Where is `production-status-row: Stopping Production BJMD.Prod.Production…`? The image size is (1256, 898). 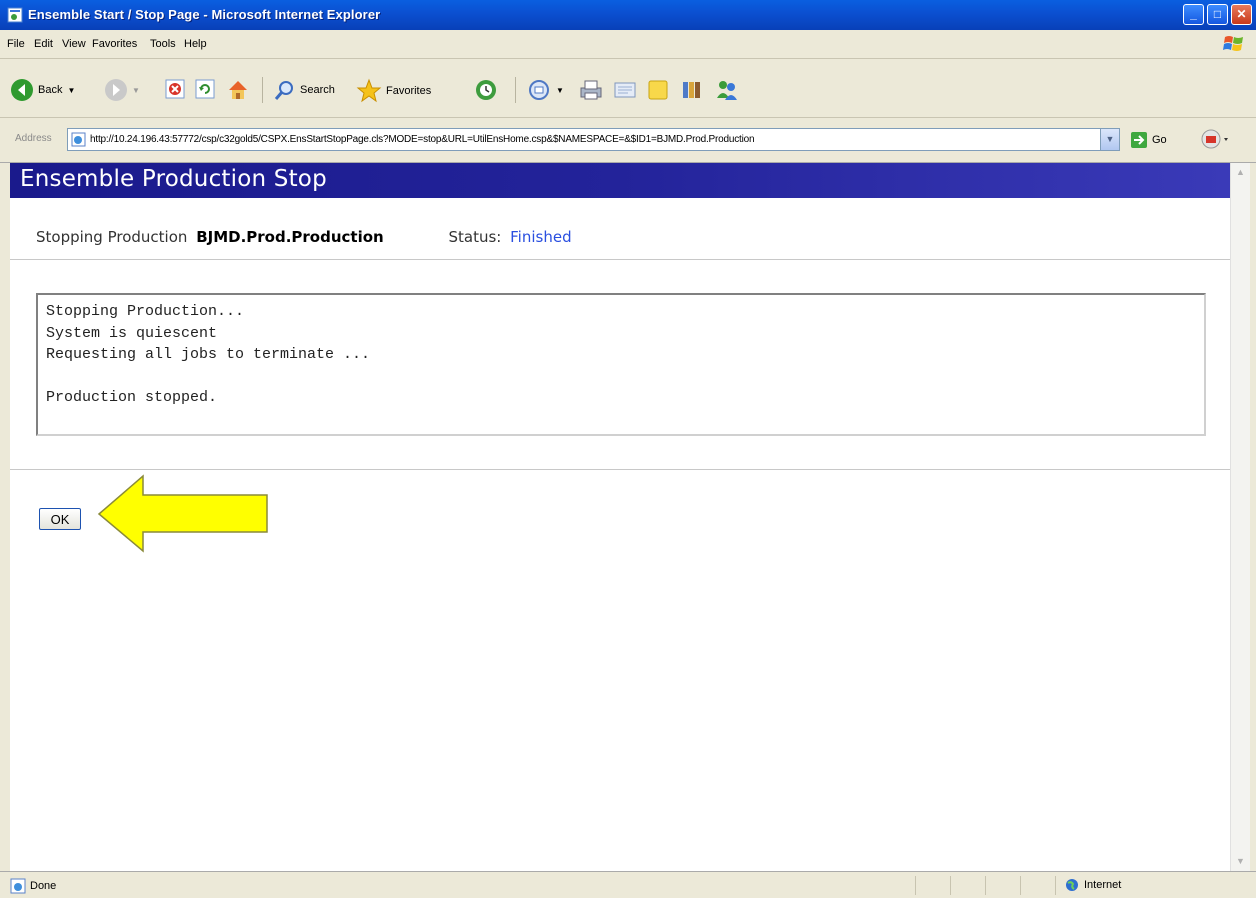
production-status-row: Stopping Production BJMD.Prod.Production… is located at coordinates (304, 237).